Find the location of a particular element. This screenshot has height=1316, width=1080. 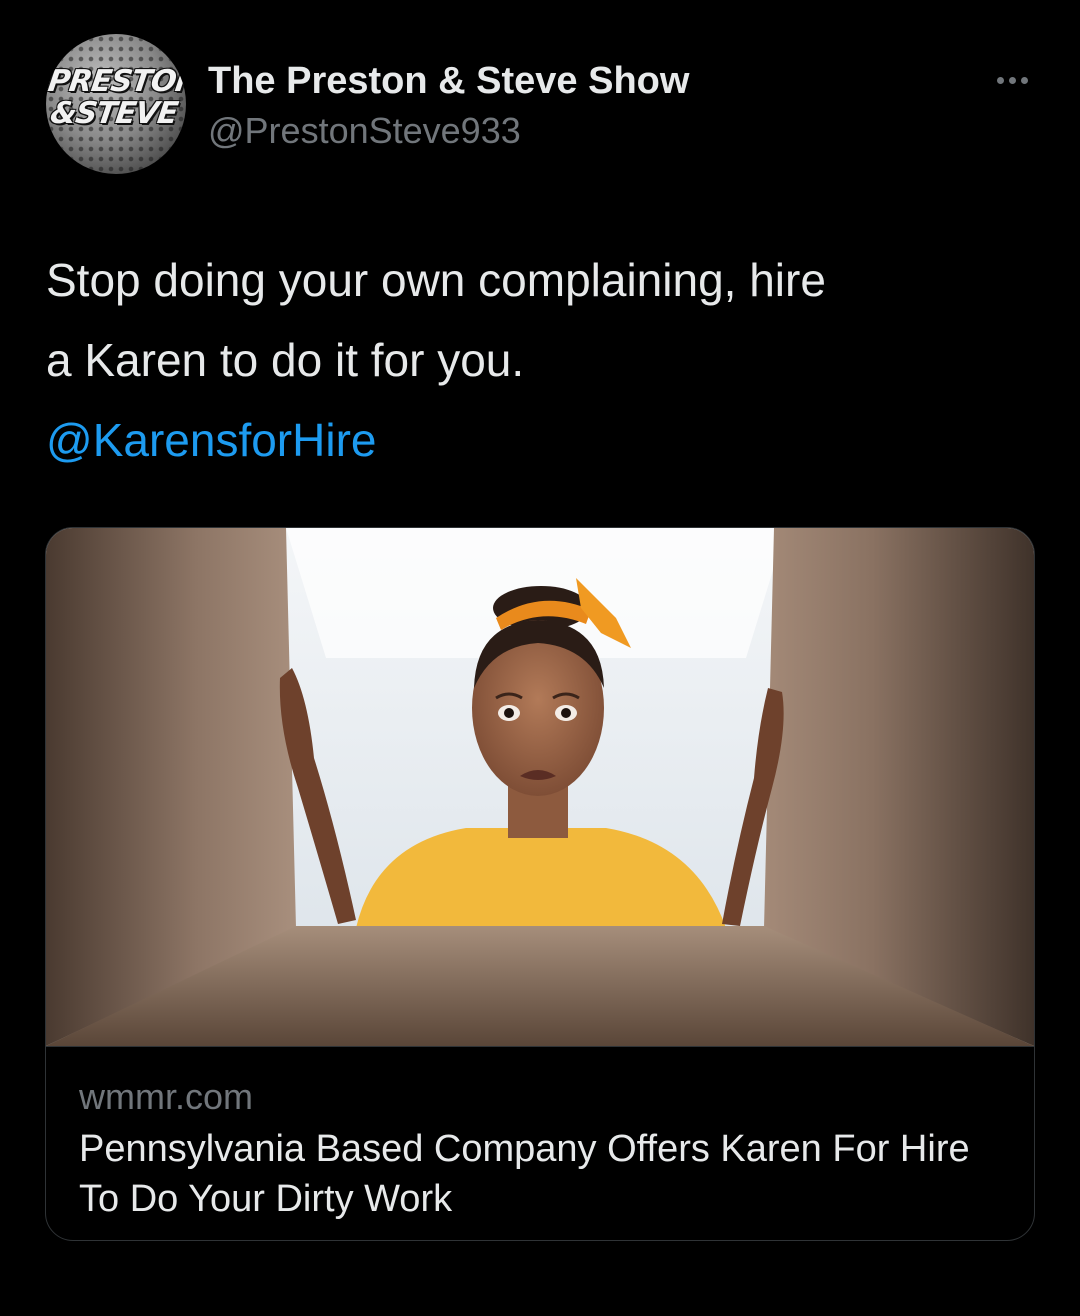

author-name: The Preston & Steve Show is located at coordinates (448, 81).